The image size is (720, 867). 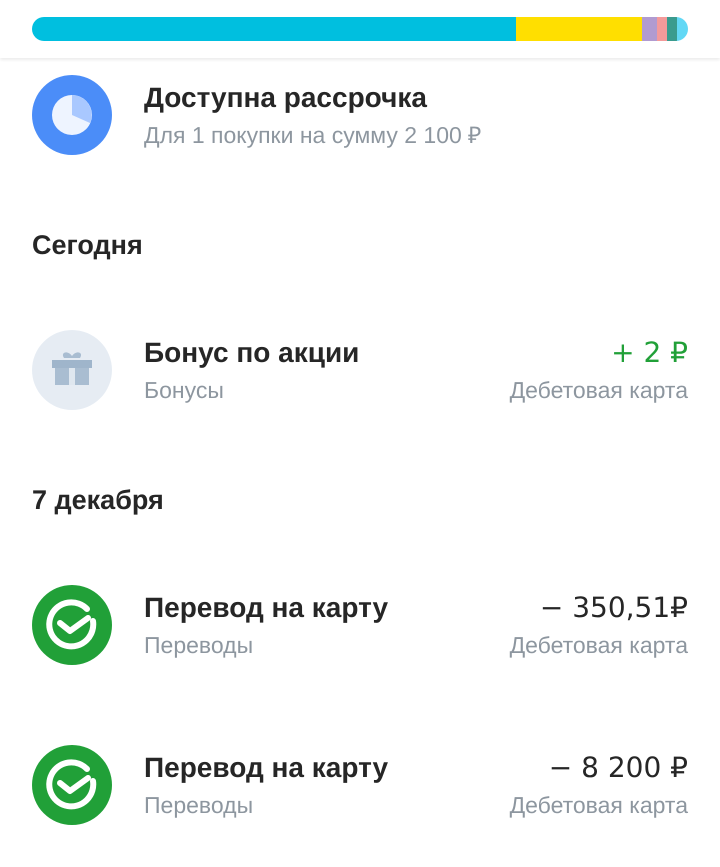 I want to click on operation-row: Бонус по акции + 2 ₽ Бонусы Дебетовая карта, so click(x=360, y=370).